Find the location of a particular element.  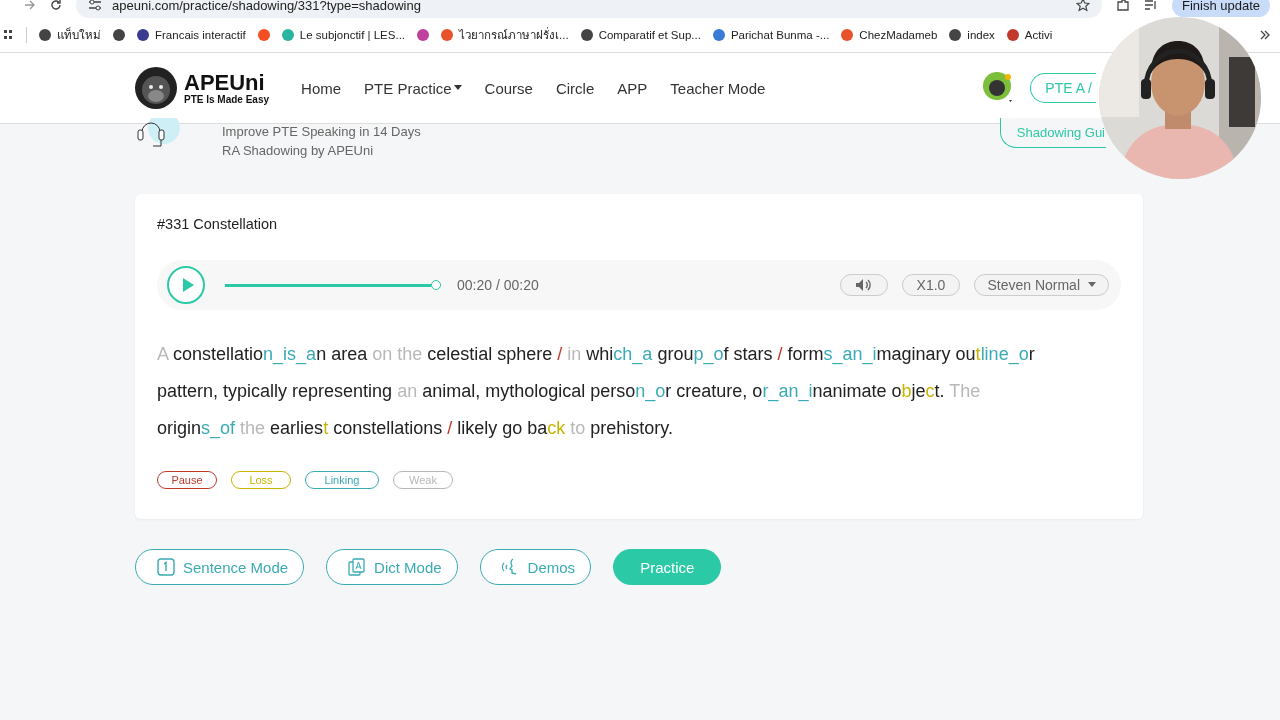

volume-button is located at coordinates (863, 285).